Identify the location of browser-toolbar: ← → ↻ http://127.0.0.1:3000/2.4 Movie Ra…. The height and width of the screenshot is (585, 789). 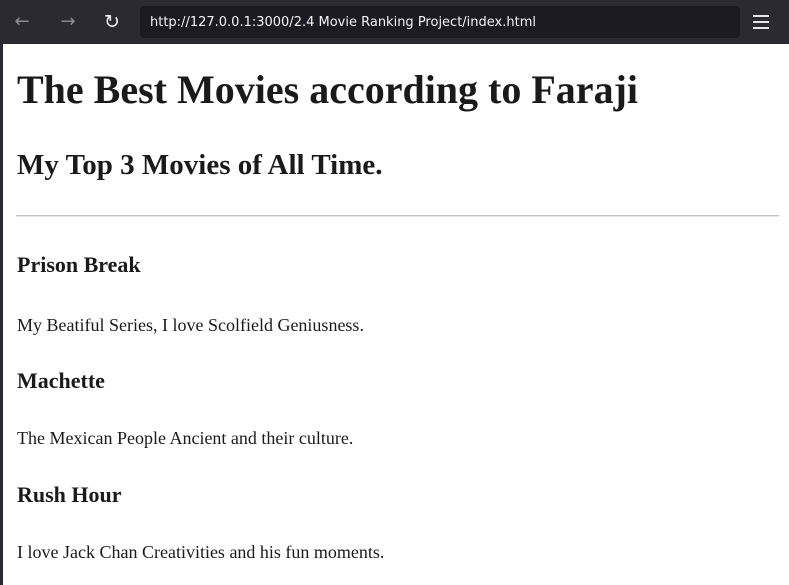
(394, 22).